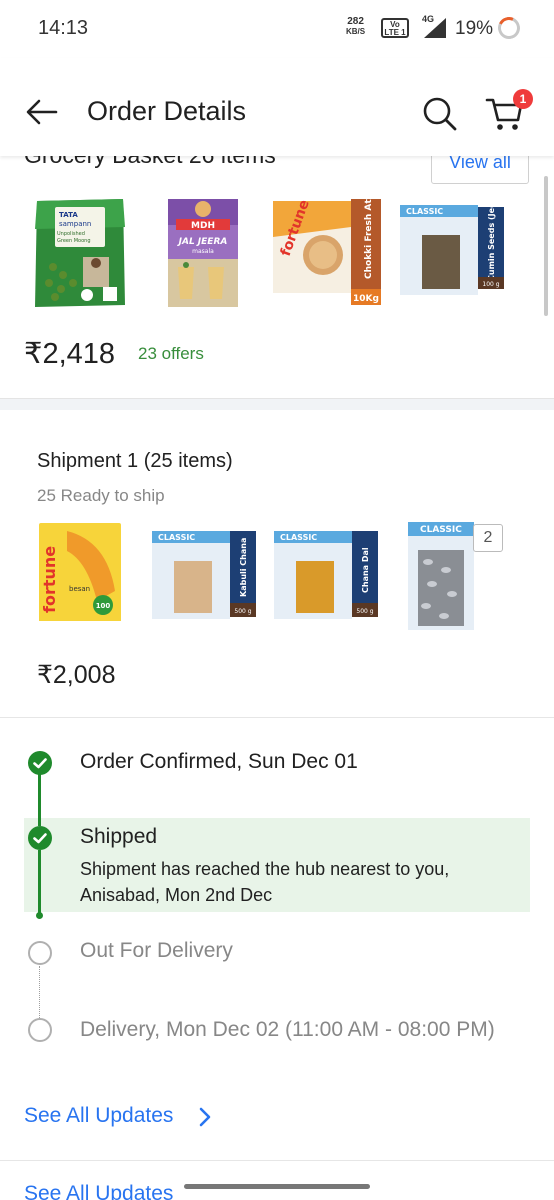  I want to click on timeline-step-shipped: Shipped, so click(119, 836).